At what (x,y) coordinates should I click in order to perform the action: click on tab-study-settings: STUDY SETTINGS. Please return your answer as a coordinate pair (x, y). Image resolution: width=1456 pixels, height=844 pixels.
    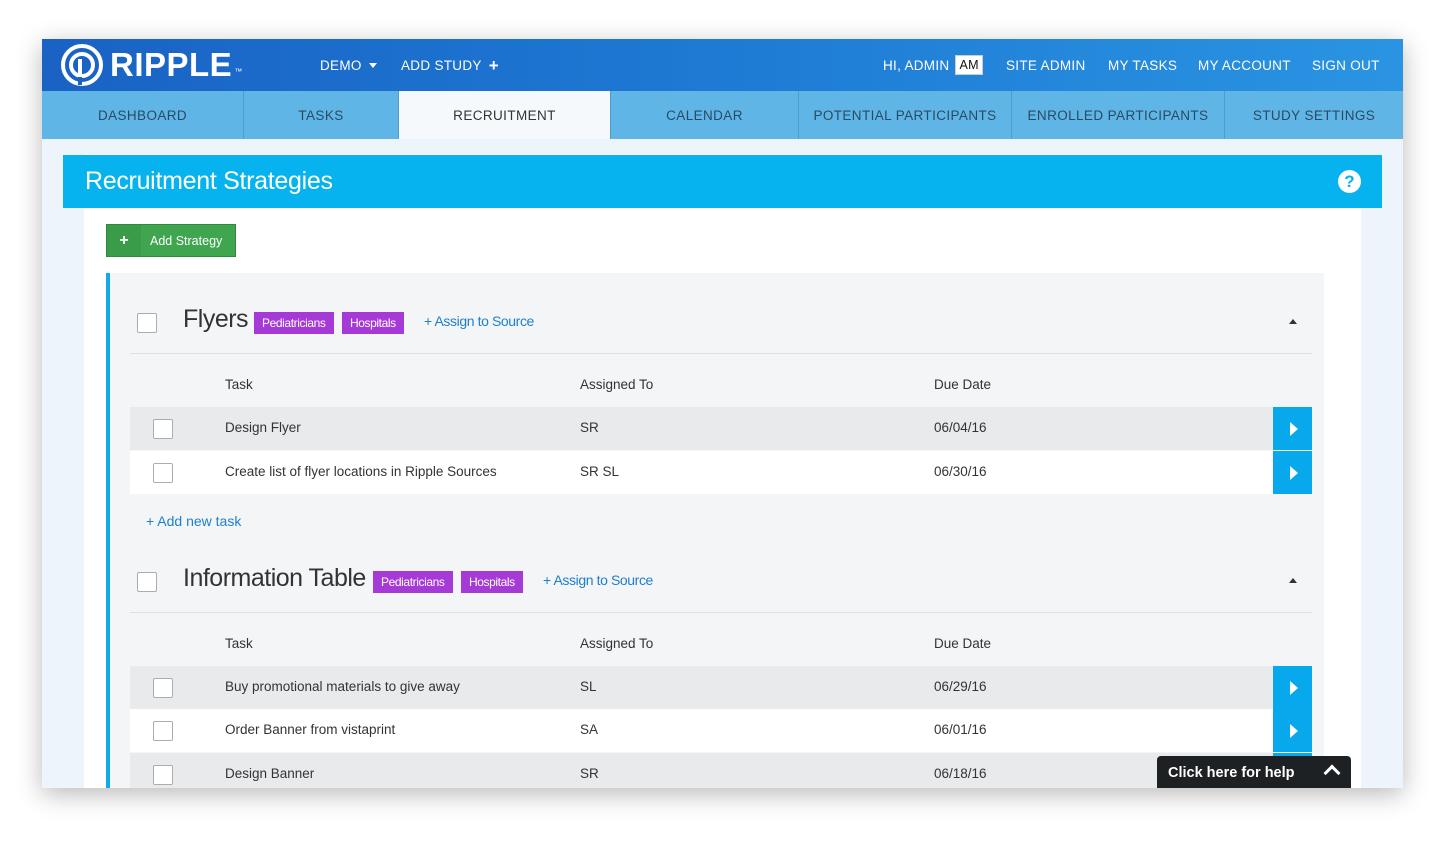
    Looking at the image, I should click on (1314, 115).